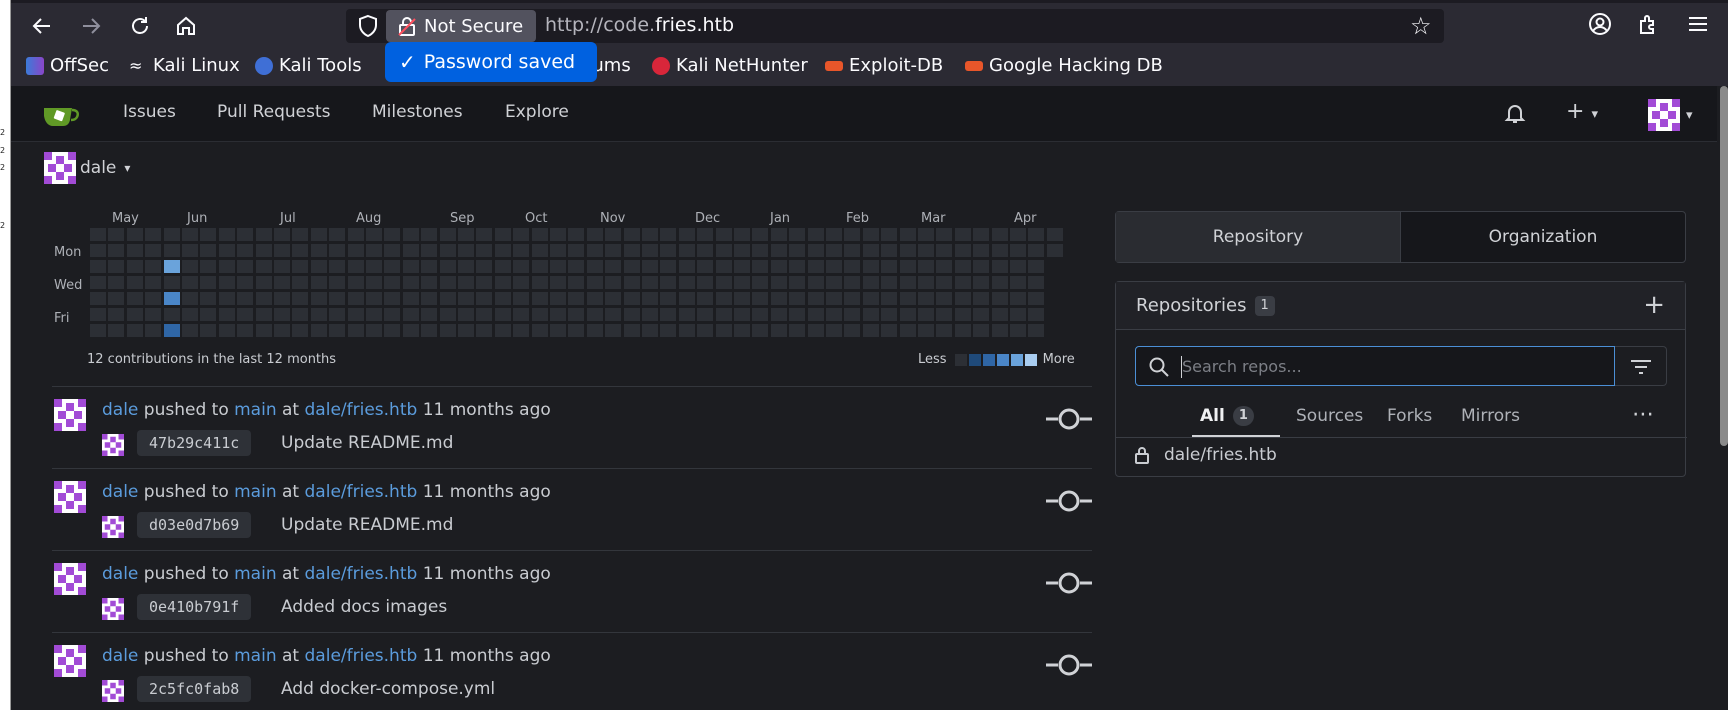 This screenshot has height=710, width=1728. I want to click on shield-icon, so click(368, 26).